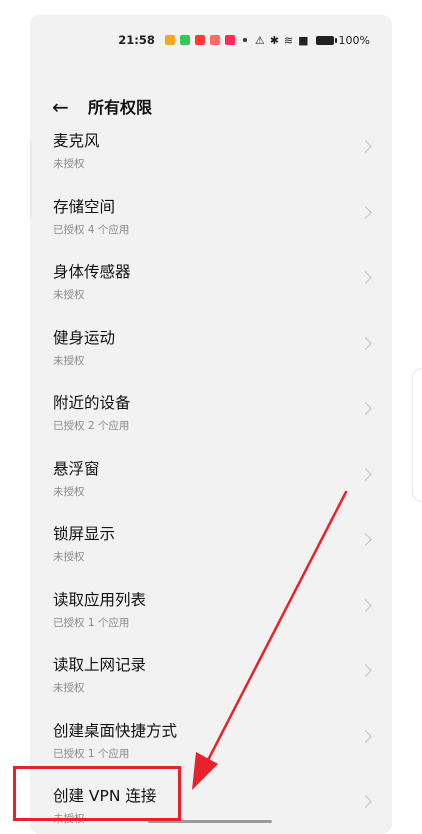 The image size is (422, 834). Describe the element at coordinates (91, 229) in the screenshot. I see `permission-status: 已授权 4 个应用` at that location.